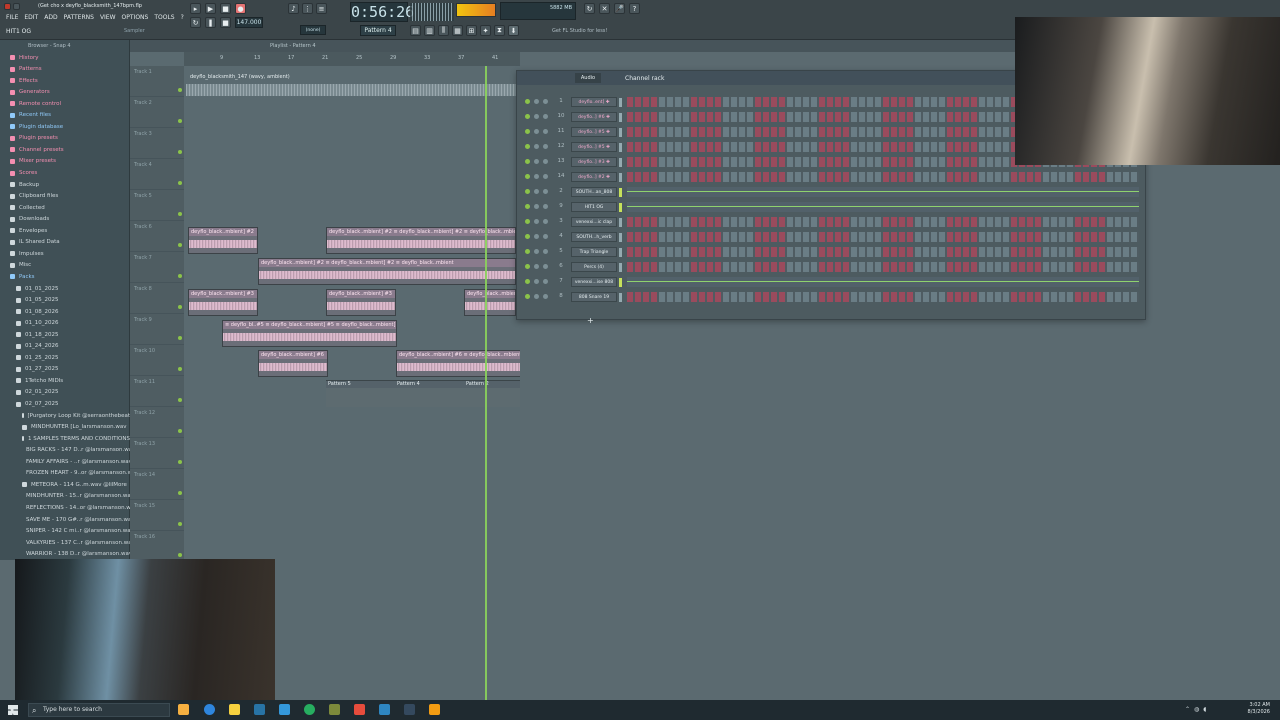 The image size is (1280, 720). Describe the element at coordinates (284, 709) in the screenshot. I see `app-icon` at that location.